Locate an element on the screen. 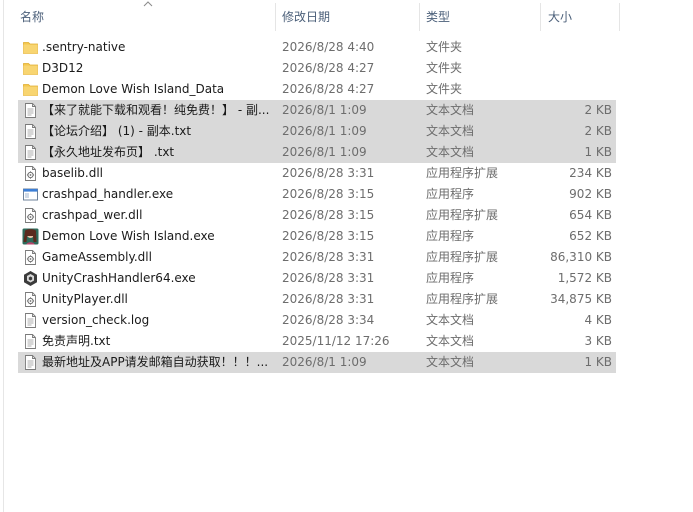 This screenshot has width=693, height=512. file-name: UnityCrashHandler64.exe is located at coordinates (119, 278).